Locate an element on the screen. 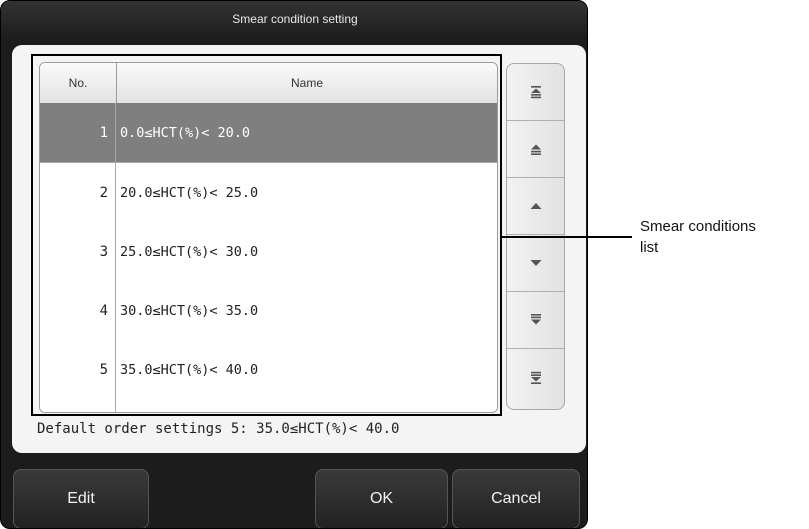 This screenshot has width=809, height=529. callout-label-line2: list is located at coordinates (649, 247).